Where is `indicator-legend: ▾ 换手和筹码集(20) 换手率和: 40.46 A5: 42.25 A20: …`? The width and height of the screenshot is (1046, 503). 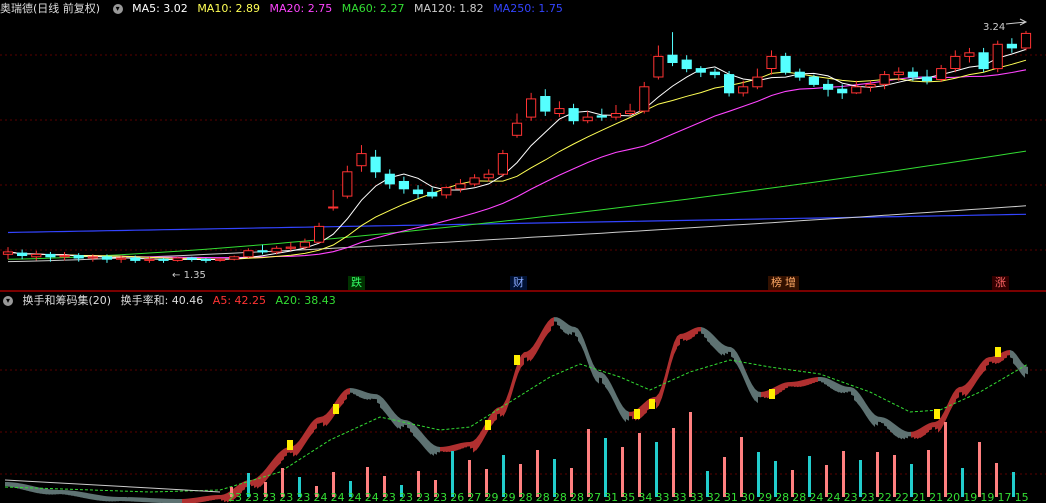 indicator-legend: ▾ 换手和筹码集(20) 换手率和: 40.46 A5: 42.25 A20: … is located at coordinates (171, 301).